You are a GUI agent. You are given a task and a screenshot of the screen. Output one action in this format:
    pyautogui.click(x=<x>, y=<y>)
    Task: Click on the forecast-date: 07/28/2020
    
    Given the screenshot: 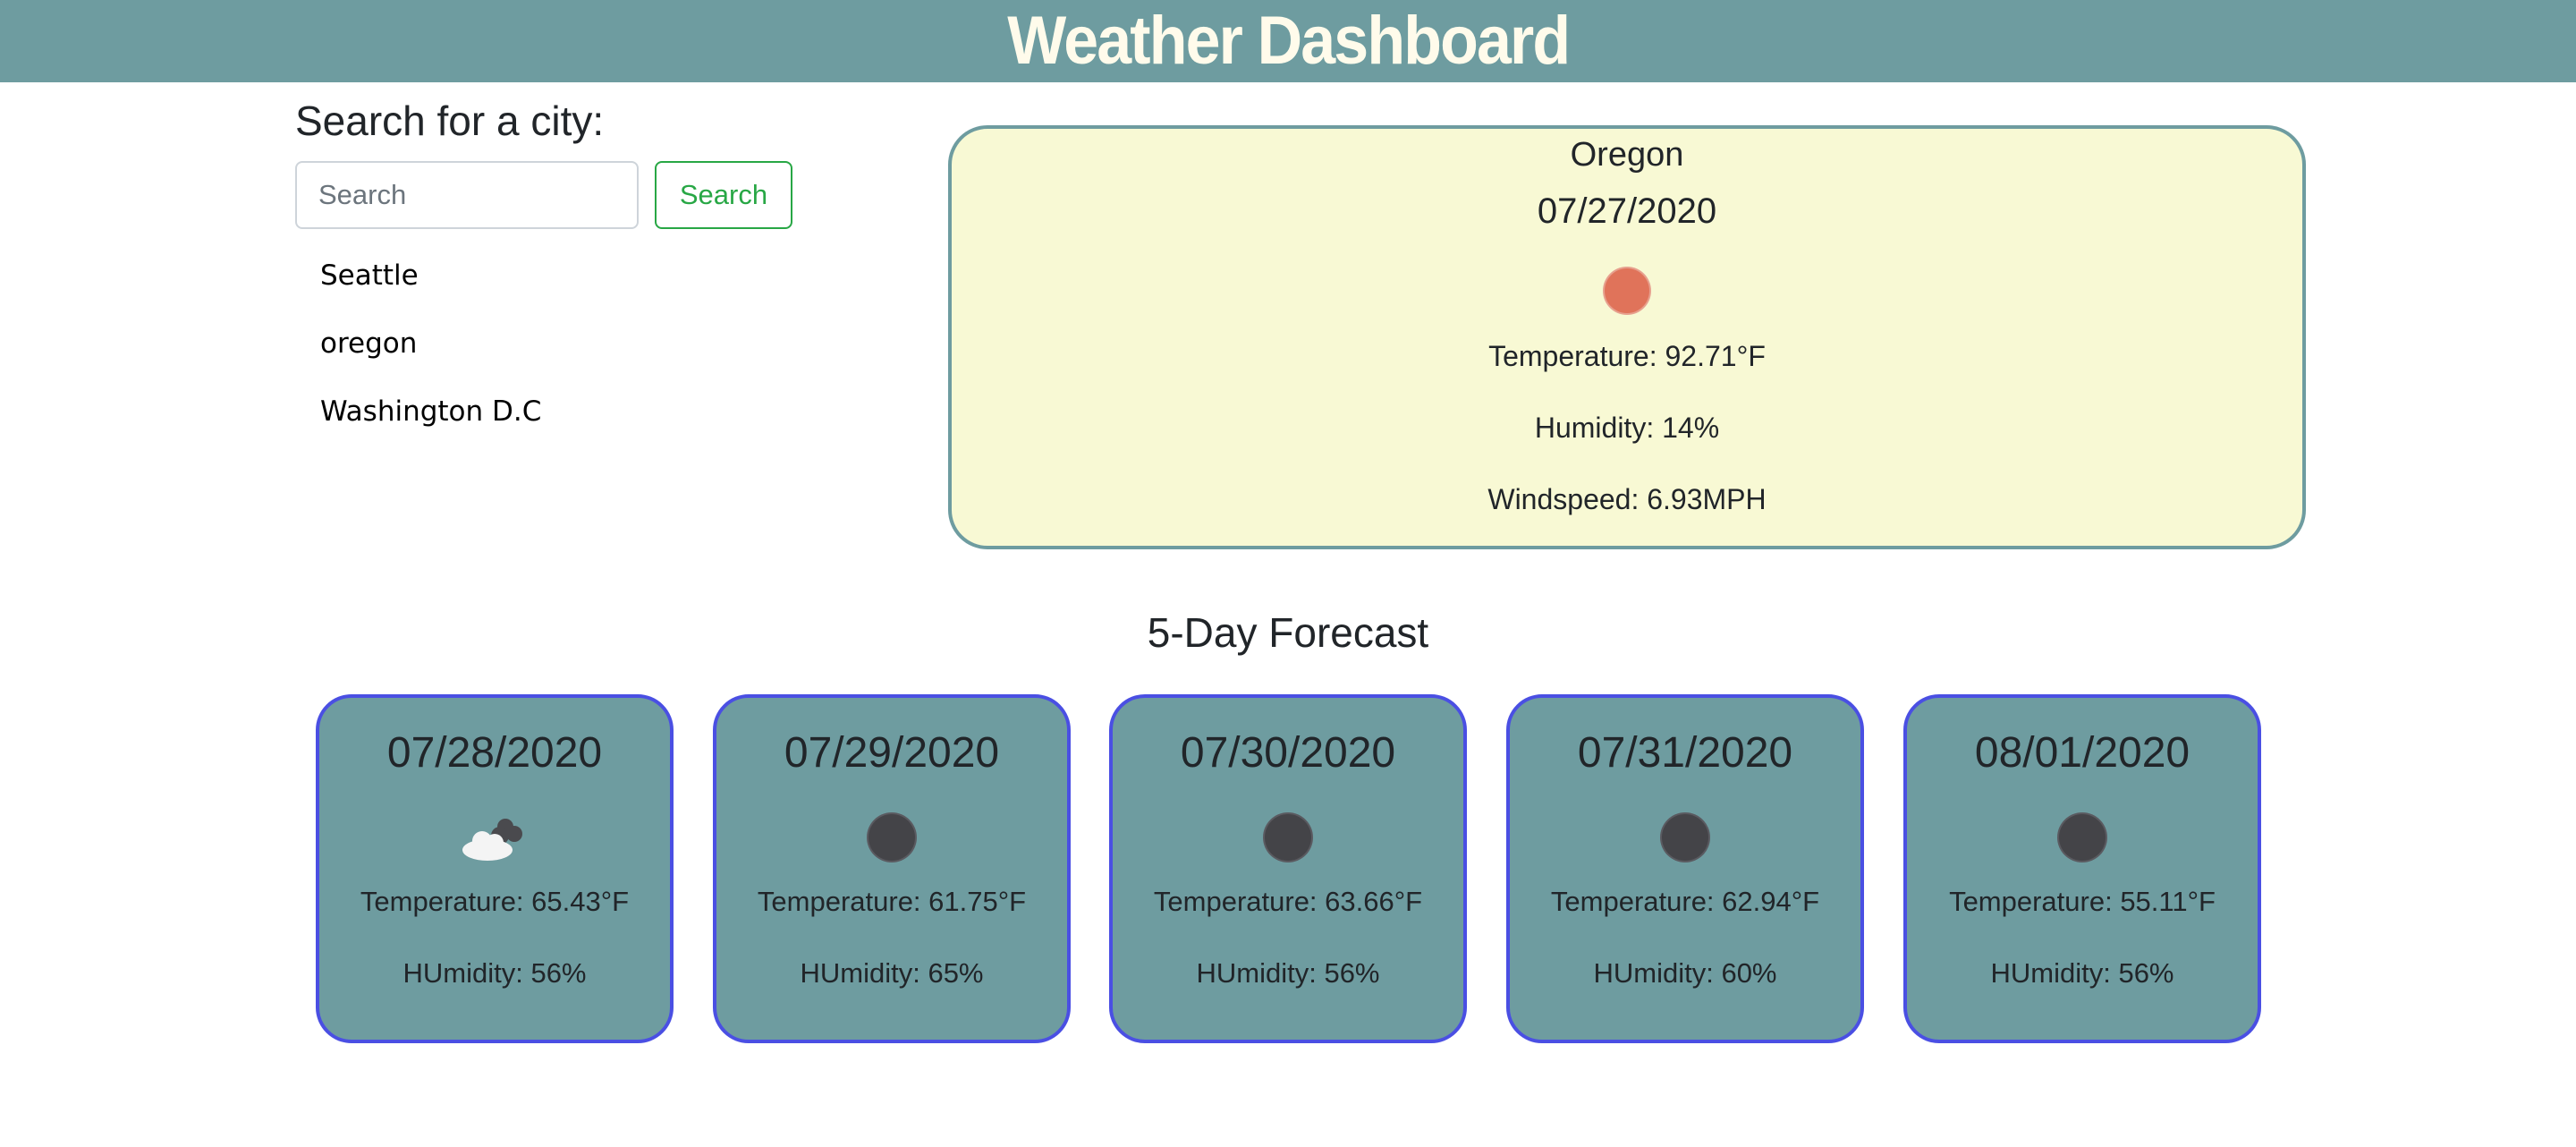 What is the action you would take?
    pyautogui.click(x=494, y=753)
    